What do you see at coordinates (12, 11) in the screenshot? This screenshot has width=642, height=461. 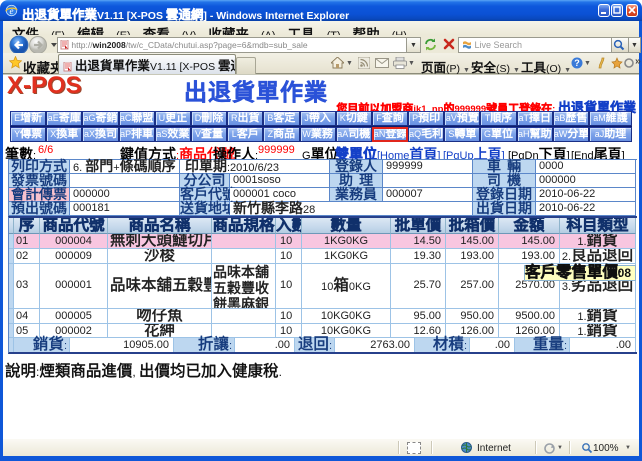 I see `svg-text: e` at bounding box center [12, 11].